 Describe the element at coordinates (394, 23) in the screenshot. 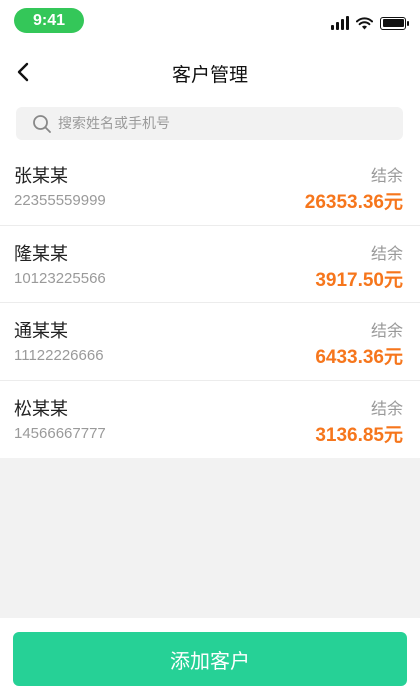

I see `battery-icon` at that location.